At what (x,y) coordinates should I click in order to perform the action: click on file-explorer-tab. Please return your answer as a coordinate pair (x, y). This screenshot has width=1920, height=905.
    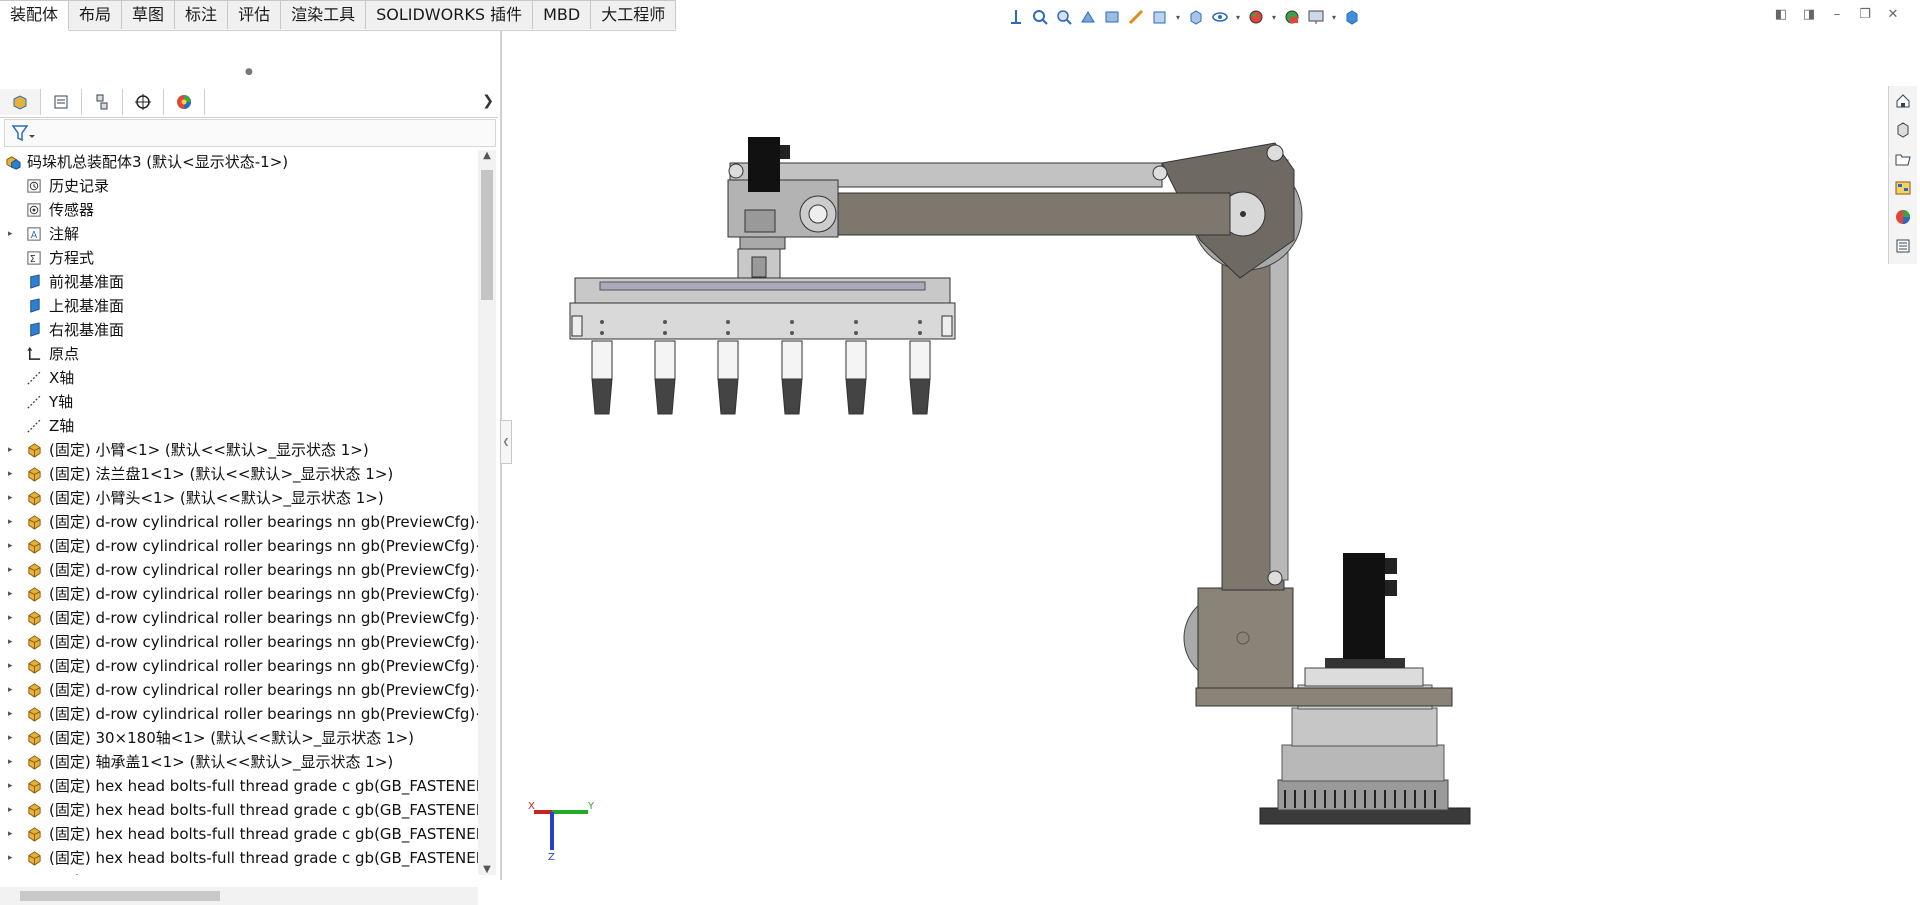
    Looking at the image, I should click on (1903, 158).